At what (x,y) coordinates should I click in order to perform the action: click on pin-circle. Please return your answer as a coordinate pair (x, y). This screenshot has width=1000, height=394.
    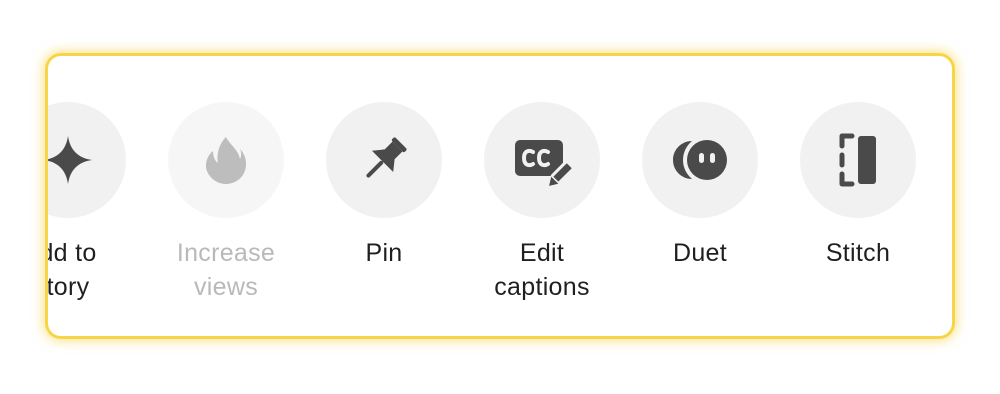
    Looking at the image, I should click on (384, 160).